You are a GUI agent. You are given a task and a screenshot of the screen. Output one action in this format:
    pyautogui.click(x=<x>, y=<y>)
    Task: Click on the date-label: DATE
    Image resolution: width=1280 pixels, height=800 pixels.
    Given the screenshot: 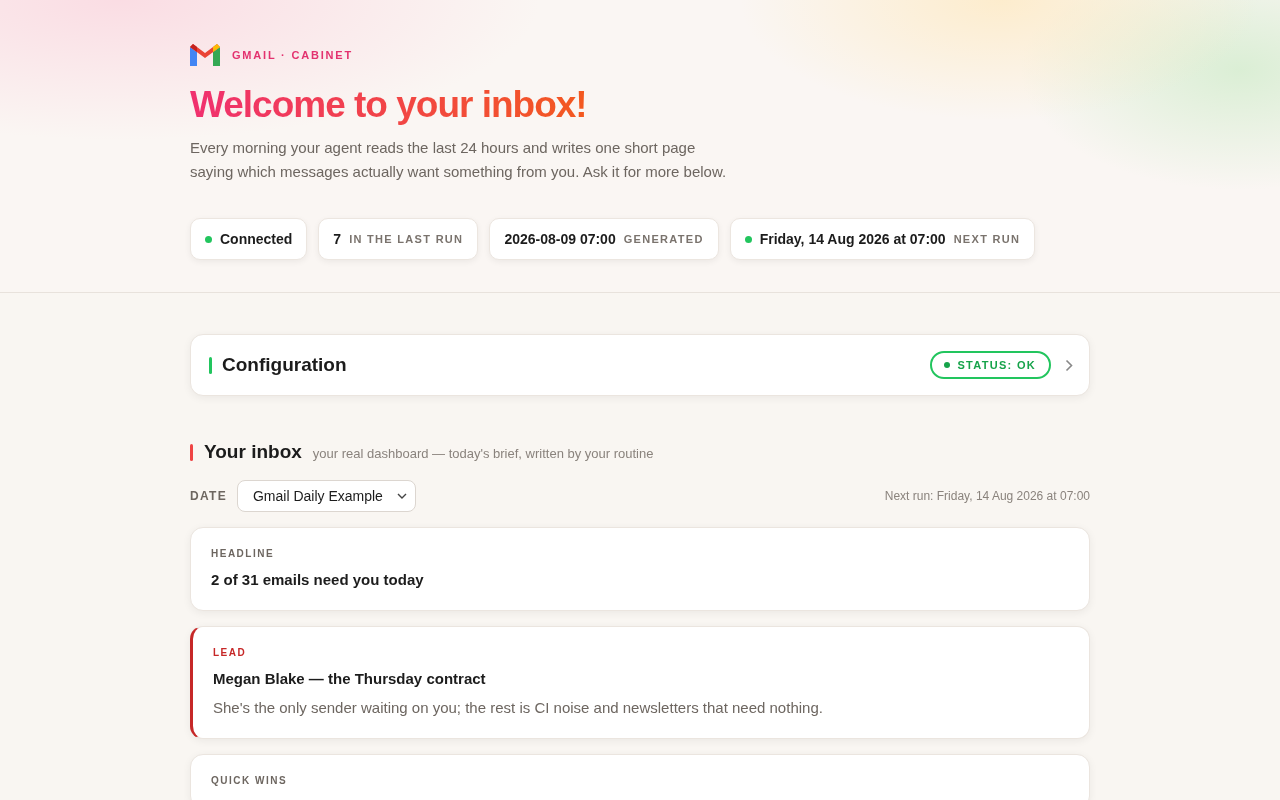 What is the action you would take?
    pyautogui.click(x=208, y=496)
    